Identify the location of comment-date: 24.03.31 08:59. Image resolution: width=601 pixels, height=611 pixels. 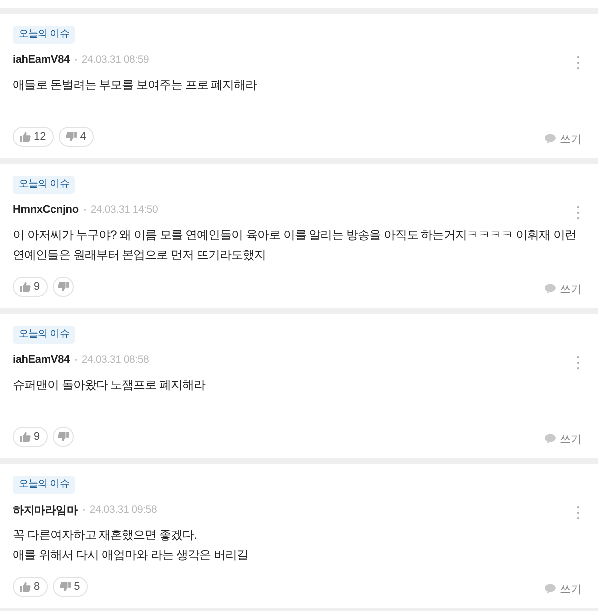
(116, 60).